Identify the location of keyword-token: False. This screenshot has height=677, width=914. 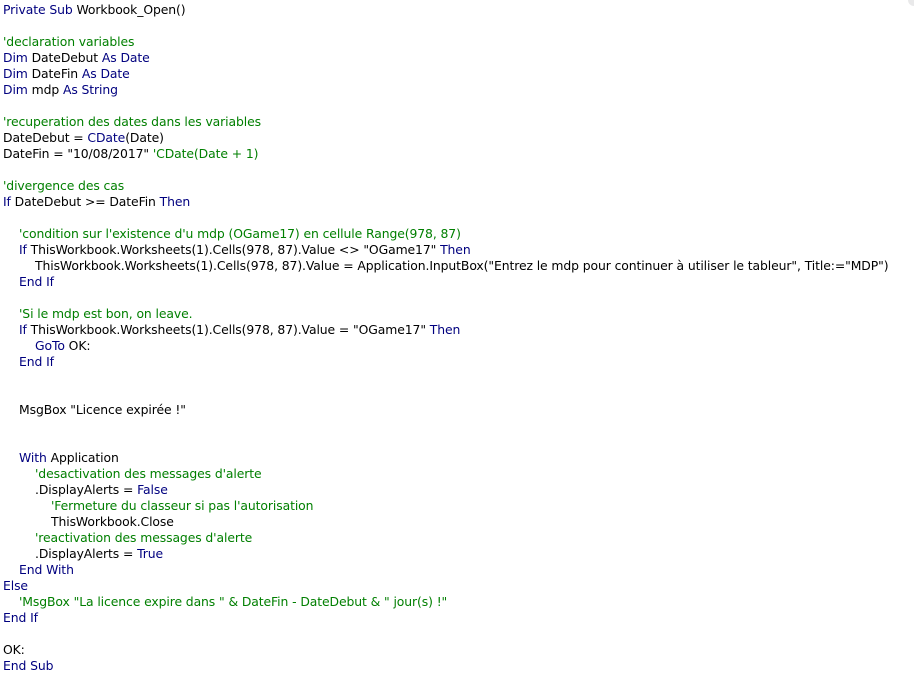
(152, 489).